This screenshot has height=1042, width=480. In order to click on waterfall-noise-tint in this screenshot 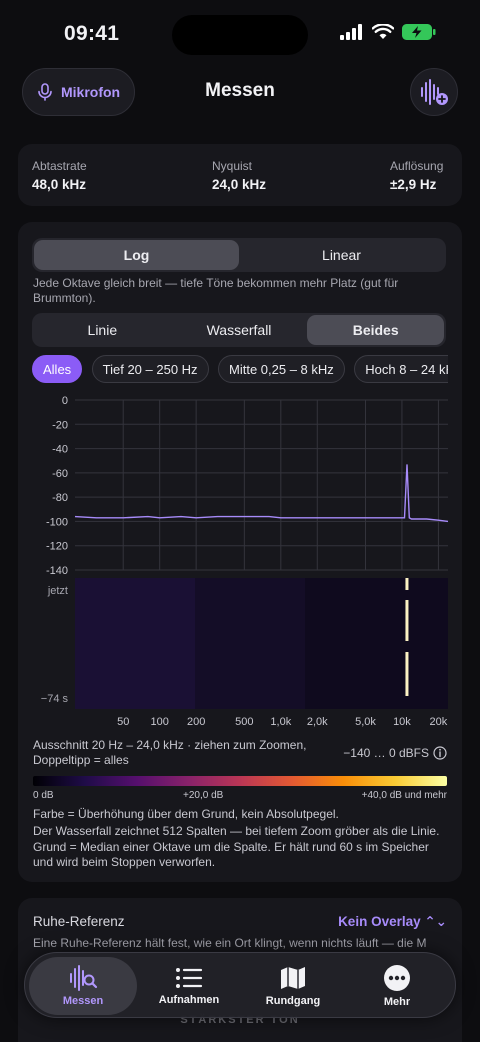, I will do `click(135, 643)`.